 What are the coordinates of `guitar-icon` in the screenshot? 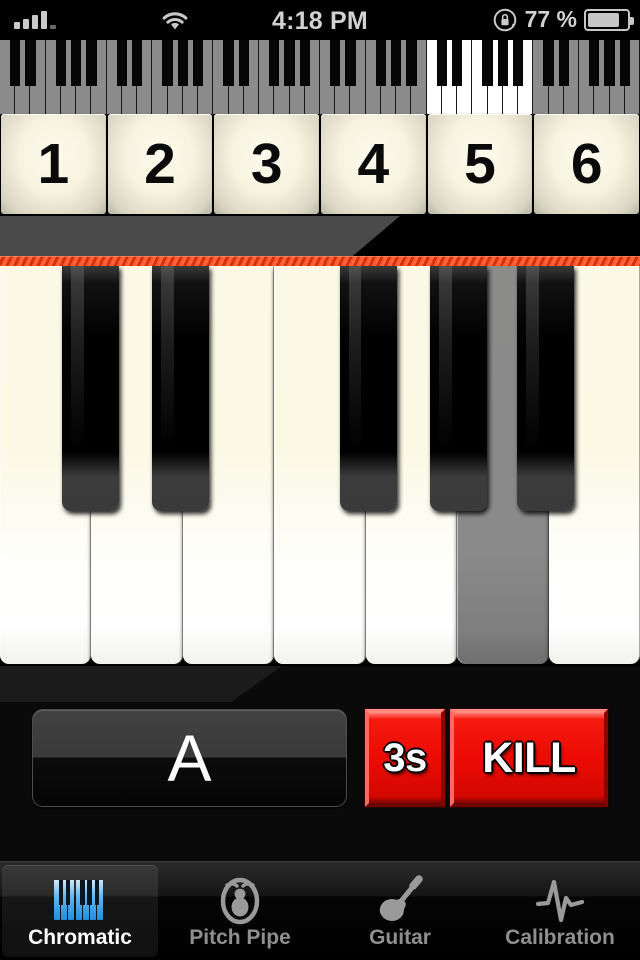 It's located at (401, 897).